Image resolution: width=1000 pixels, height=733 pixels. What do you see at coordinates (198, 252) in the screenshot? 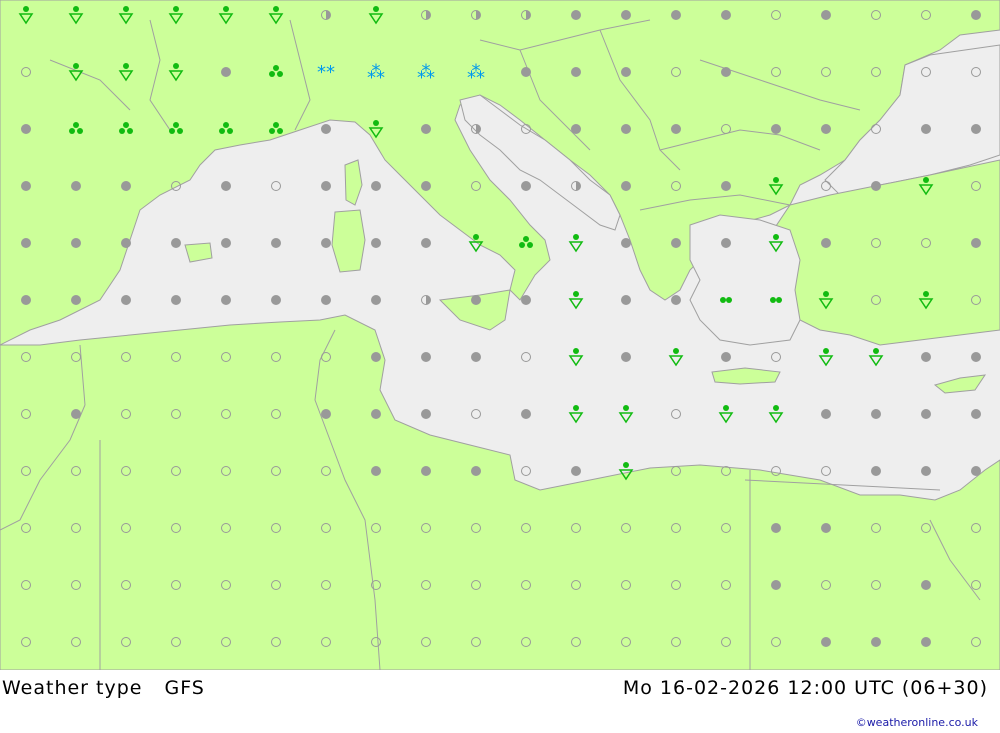
I see `land-balearic` at bounding box center [198, 252].